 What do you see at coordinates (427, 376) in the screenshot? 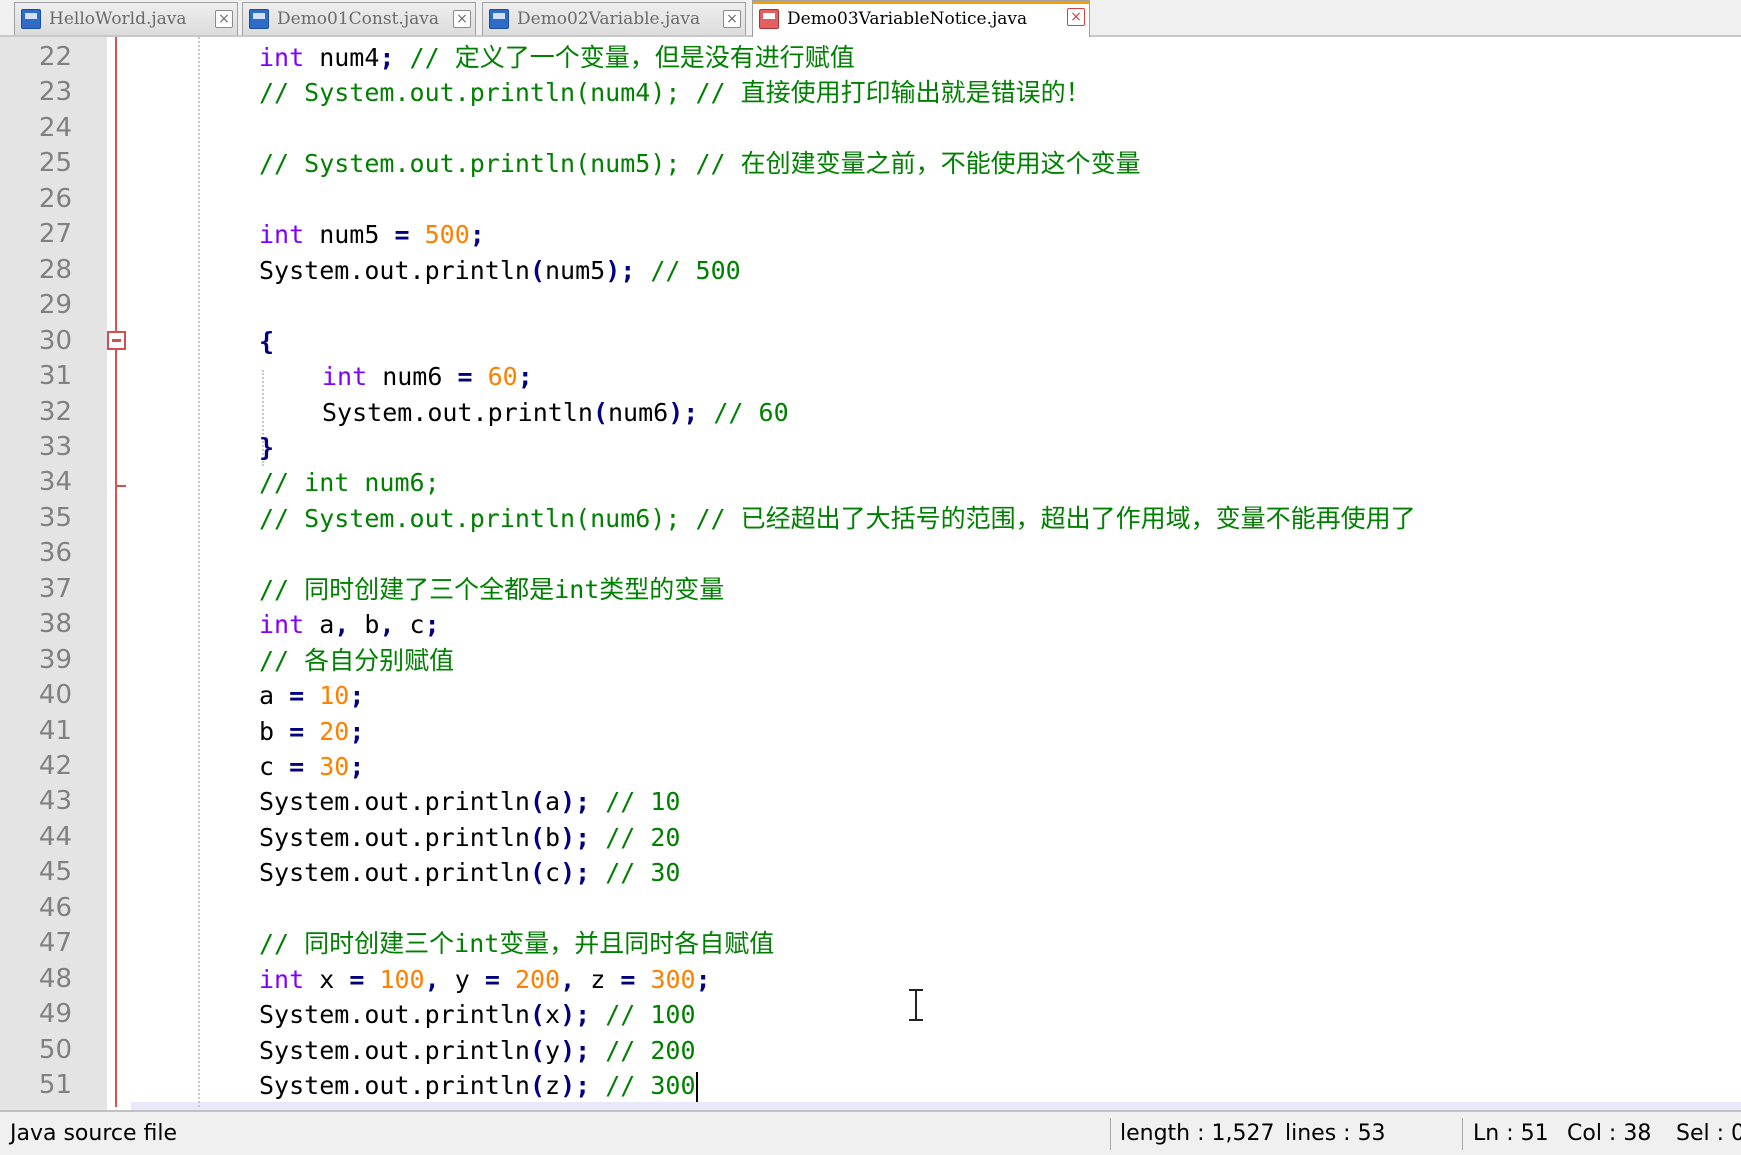
I see `code-line: int num6 = 60;` at bounding box center [427, 376].